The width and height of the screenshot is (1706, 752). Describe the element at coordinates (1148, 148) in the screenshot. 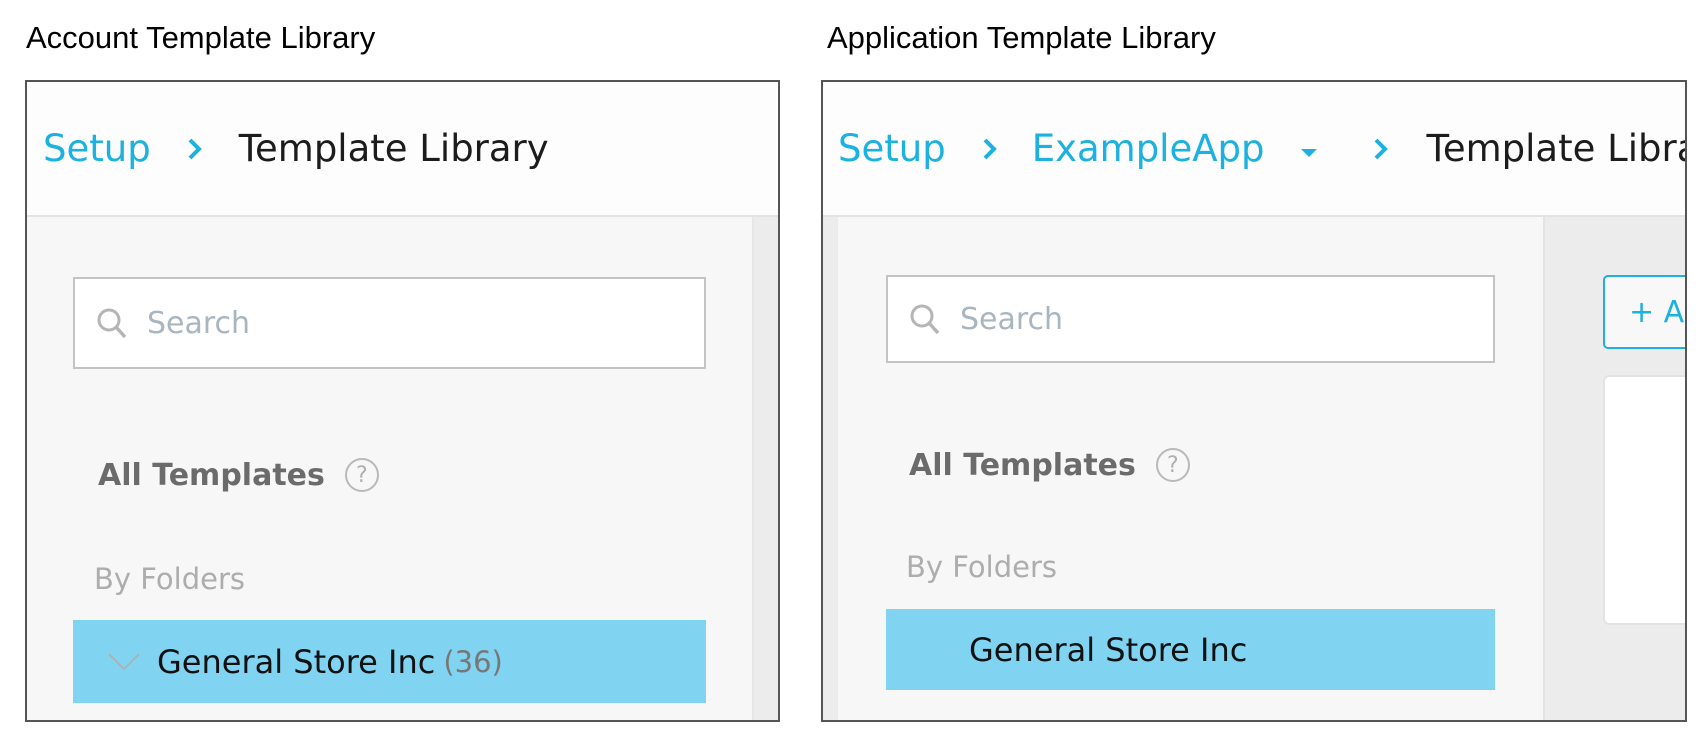

I see `breadcrumb-app-link: ExampleApp` at that location.